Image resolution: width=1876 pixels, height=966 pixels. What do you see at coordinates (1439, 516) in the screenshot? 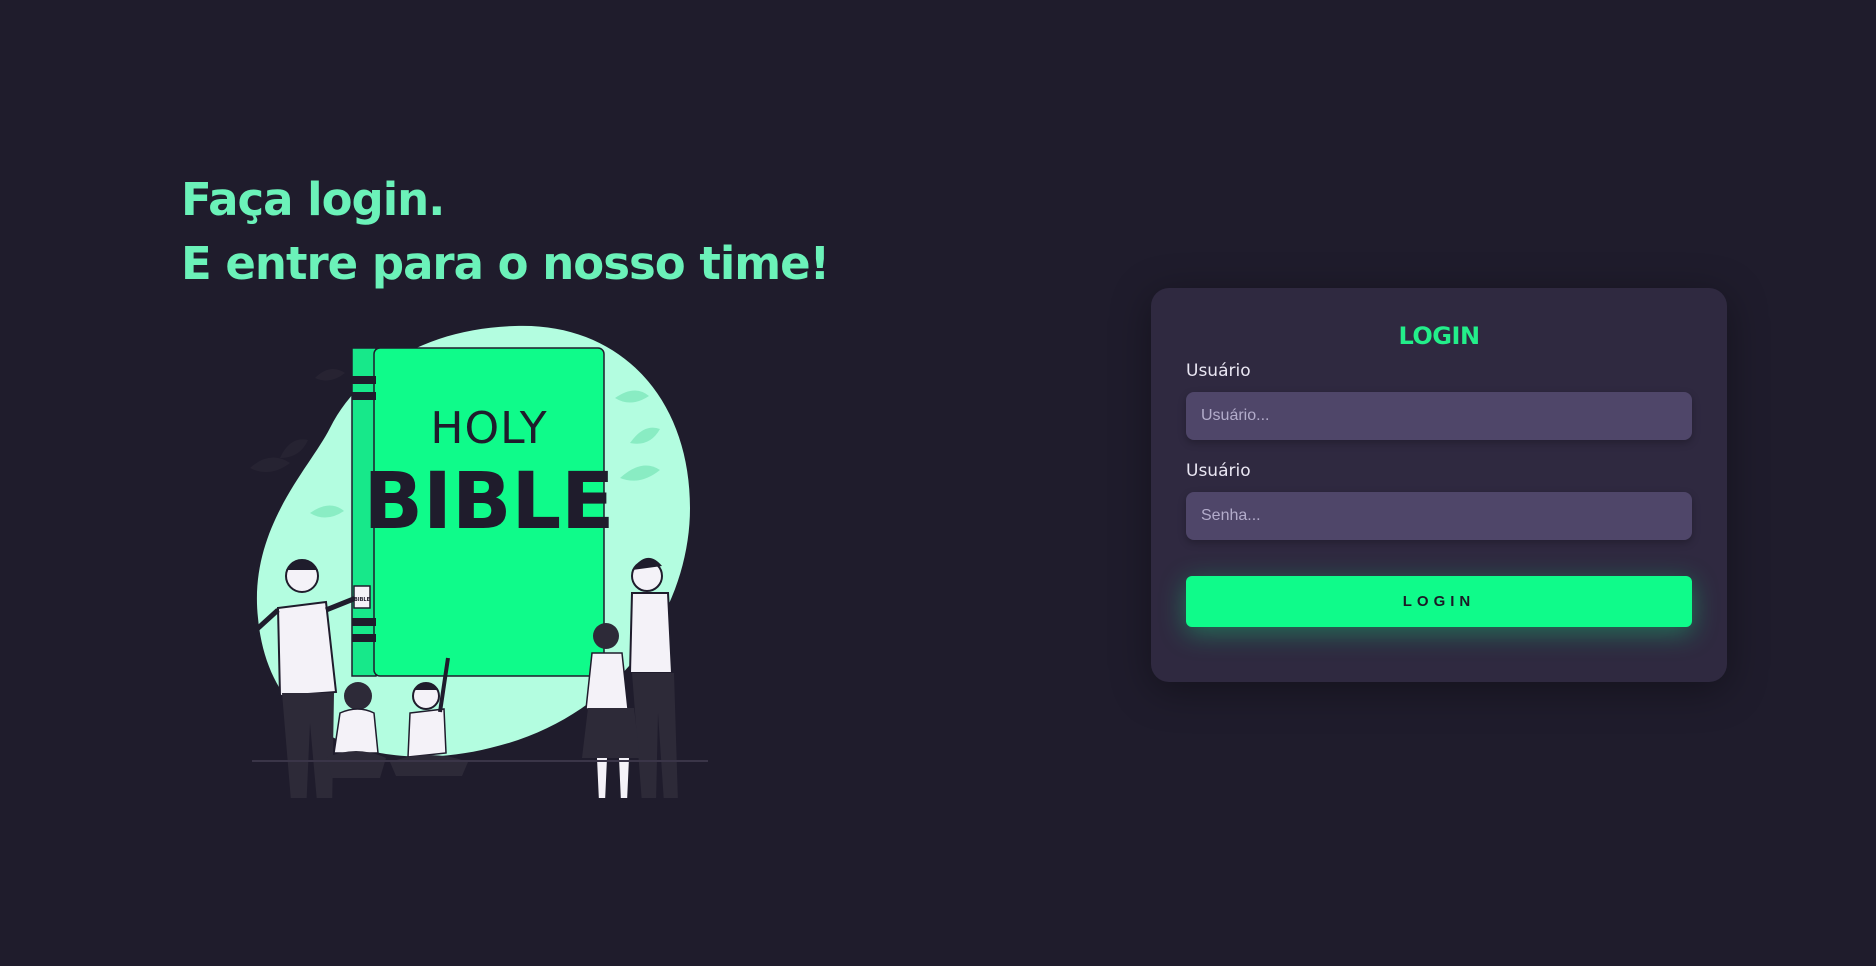
I see `password-input` at bounding box center [1439, 516].